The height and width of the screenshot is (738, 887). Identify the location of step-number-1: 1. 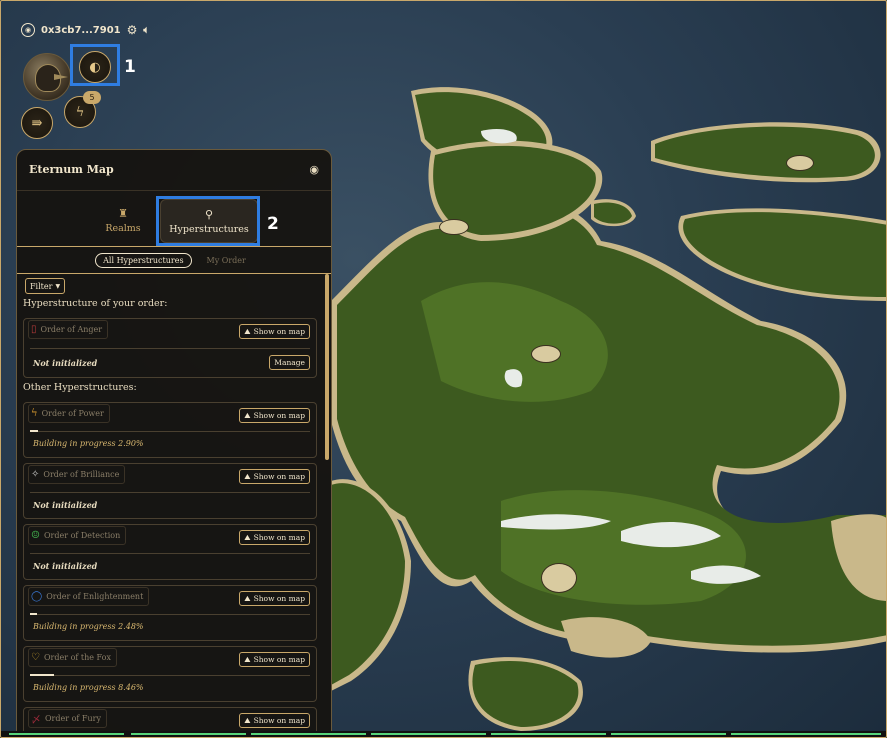
(130, 67).